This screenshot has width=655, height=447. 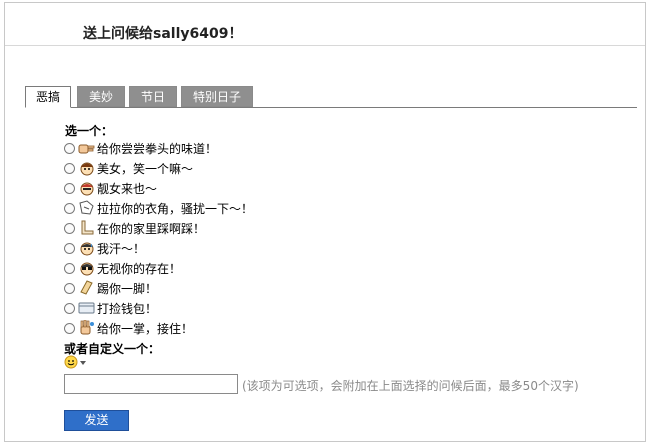 What do you see at coordinates (139, 268) in the screenshot?
I see `option-label: 无视你的存在！` at bounding box center [139, 268].